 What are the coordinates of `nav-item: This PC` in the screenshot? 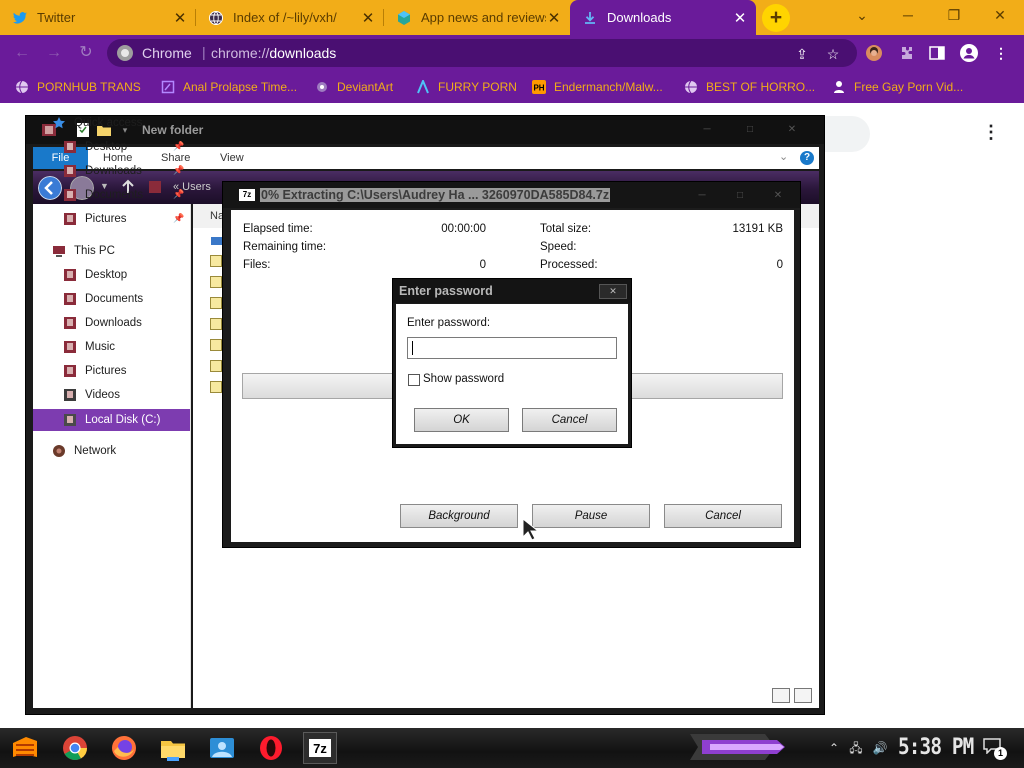 It's located at (83, 251).